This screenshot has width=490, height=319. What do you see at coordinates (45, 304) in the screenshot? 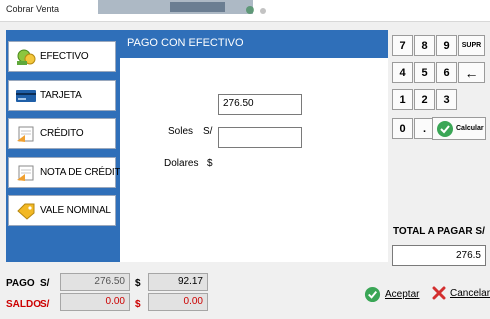
I see `saldo-currency-soles: S/` at bounding box center [45, 304].